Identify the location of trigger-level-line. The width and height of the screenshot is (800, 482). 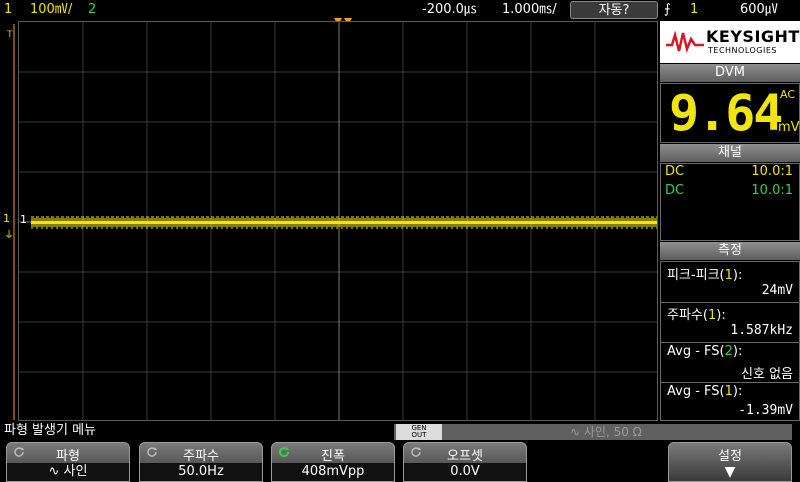
(14, 222).